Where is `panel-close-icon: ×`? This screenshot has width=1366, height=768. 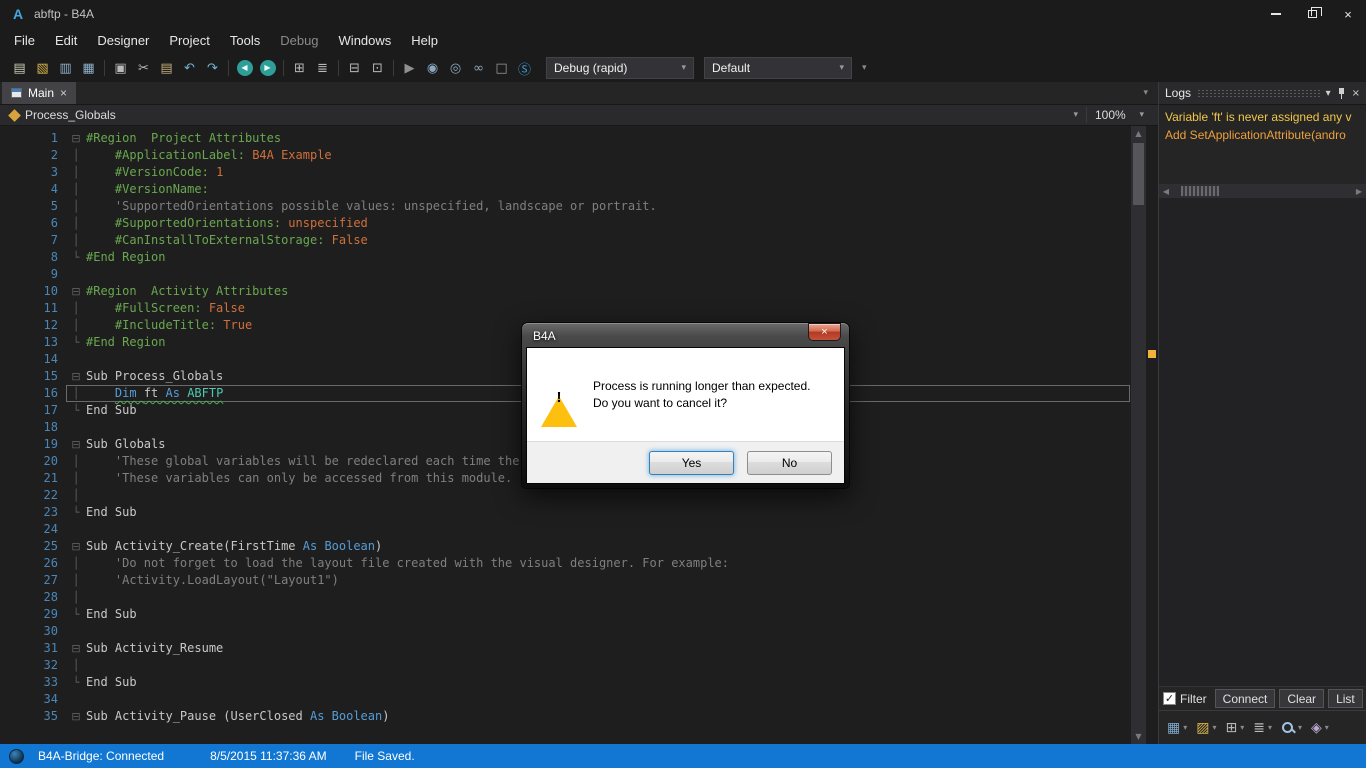
panel-close-icon: × is located at coordinates (1356, 93).